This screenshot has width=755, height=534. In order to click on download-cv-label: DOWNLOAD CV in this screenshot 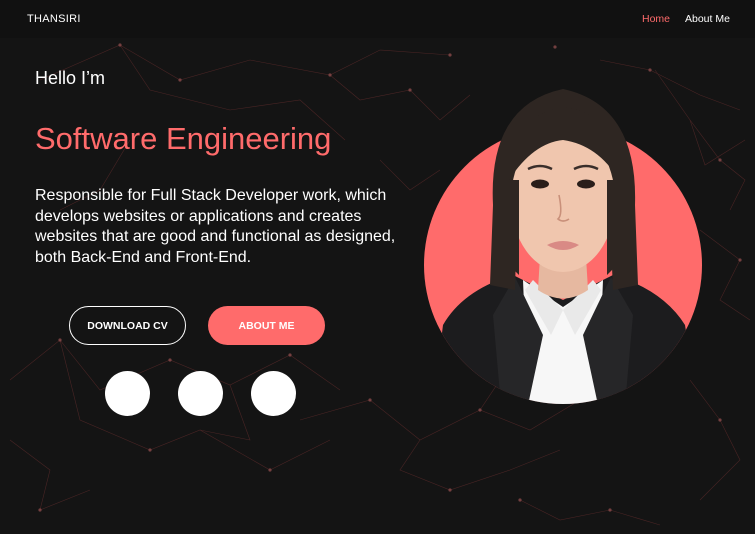, I will do `click(127, 325)`.